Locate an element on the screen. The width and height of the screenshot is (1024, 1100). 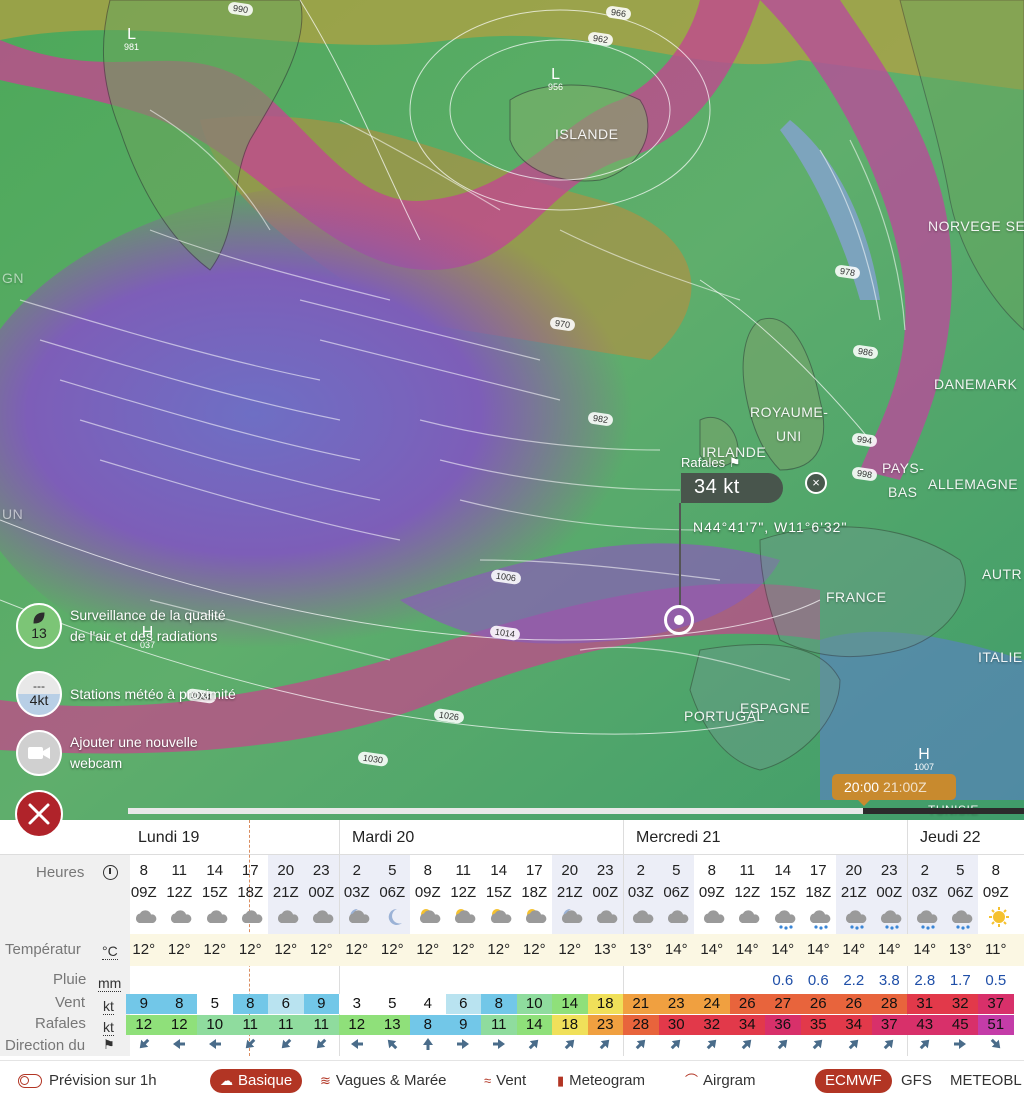
add-webcam-label: Ajouter une nouvelle webcam is located at coordinates (155, 753).